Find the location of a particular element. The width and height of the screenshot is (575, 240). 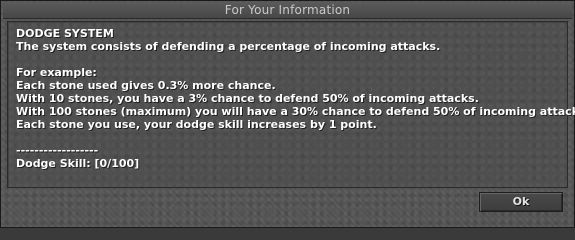

message-line: For example: is located at coordinates (56, 72).